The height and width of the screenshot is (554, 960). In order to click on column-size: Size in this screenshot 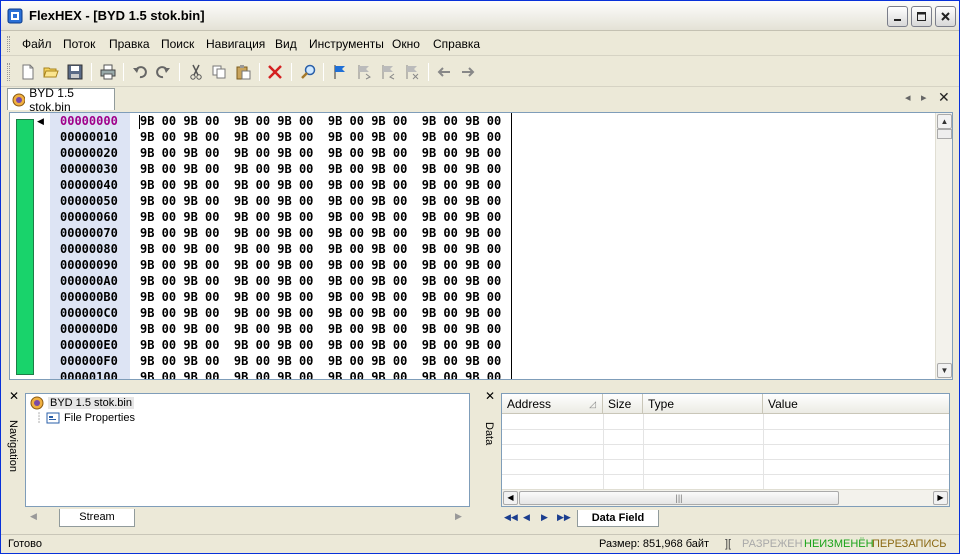, I will do `click(623, 404)`.